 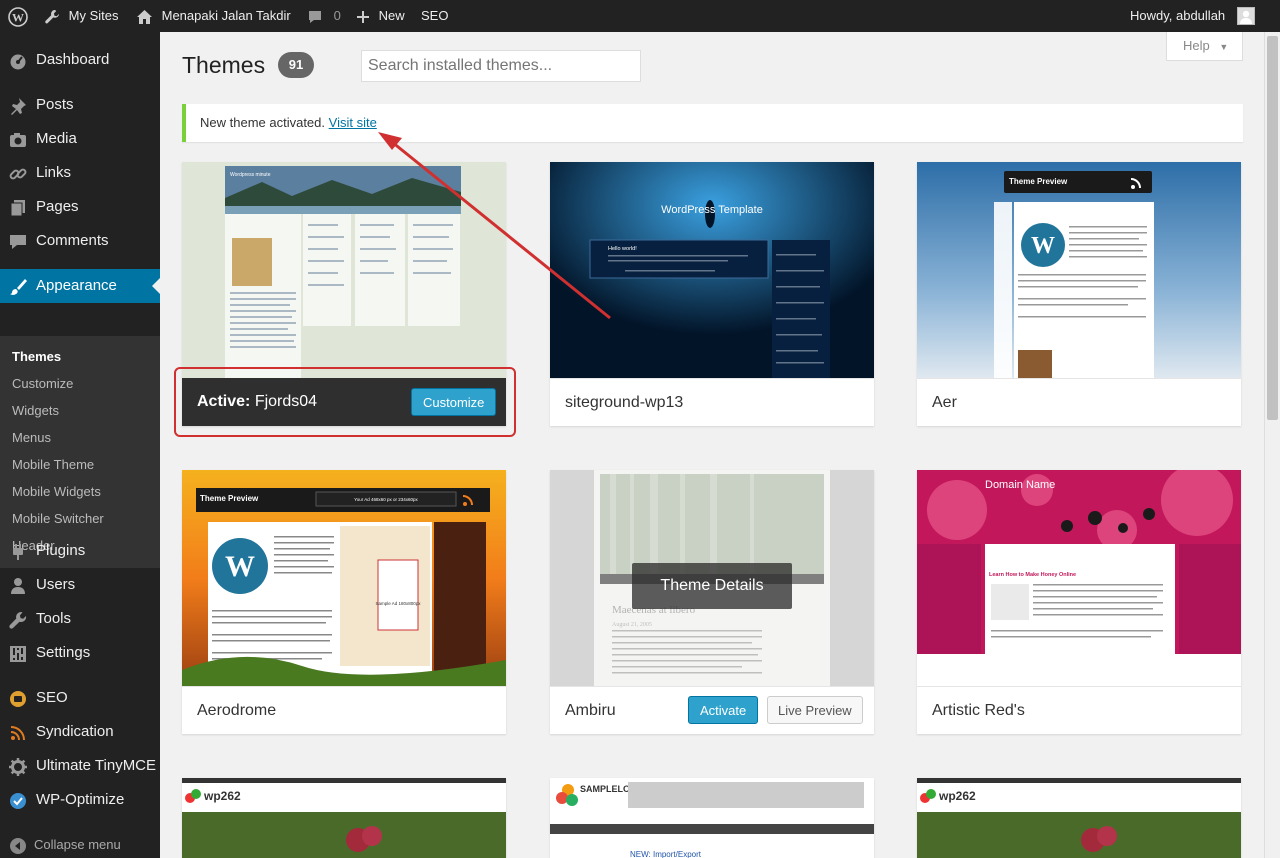 I want to click on annotation-highlight-box, so click(x=345, y=402).